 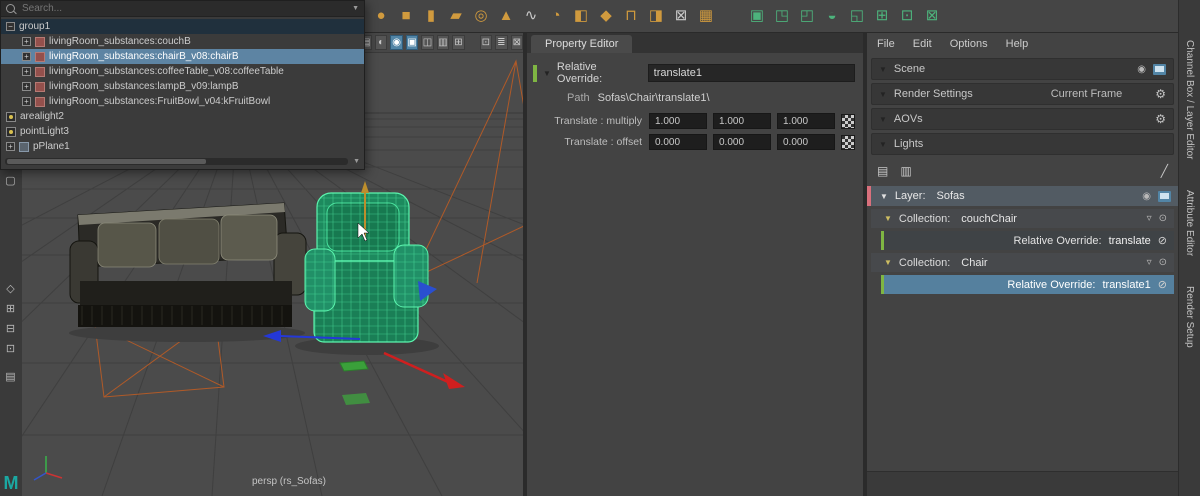 I want to click on shelf-extrude-icon: ◨, so click(x=656, y=16).